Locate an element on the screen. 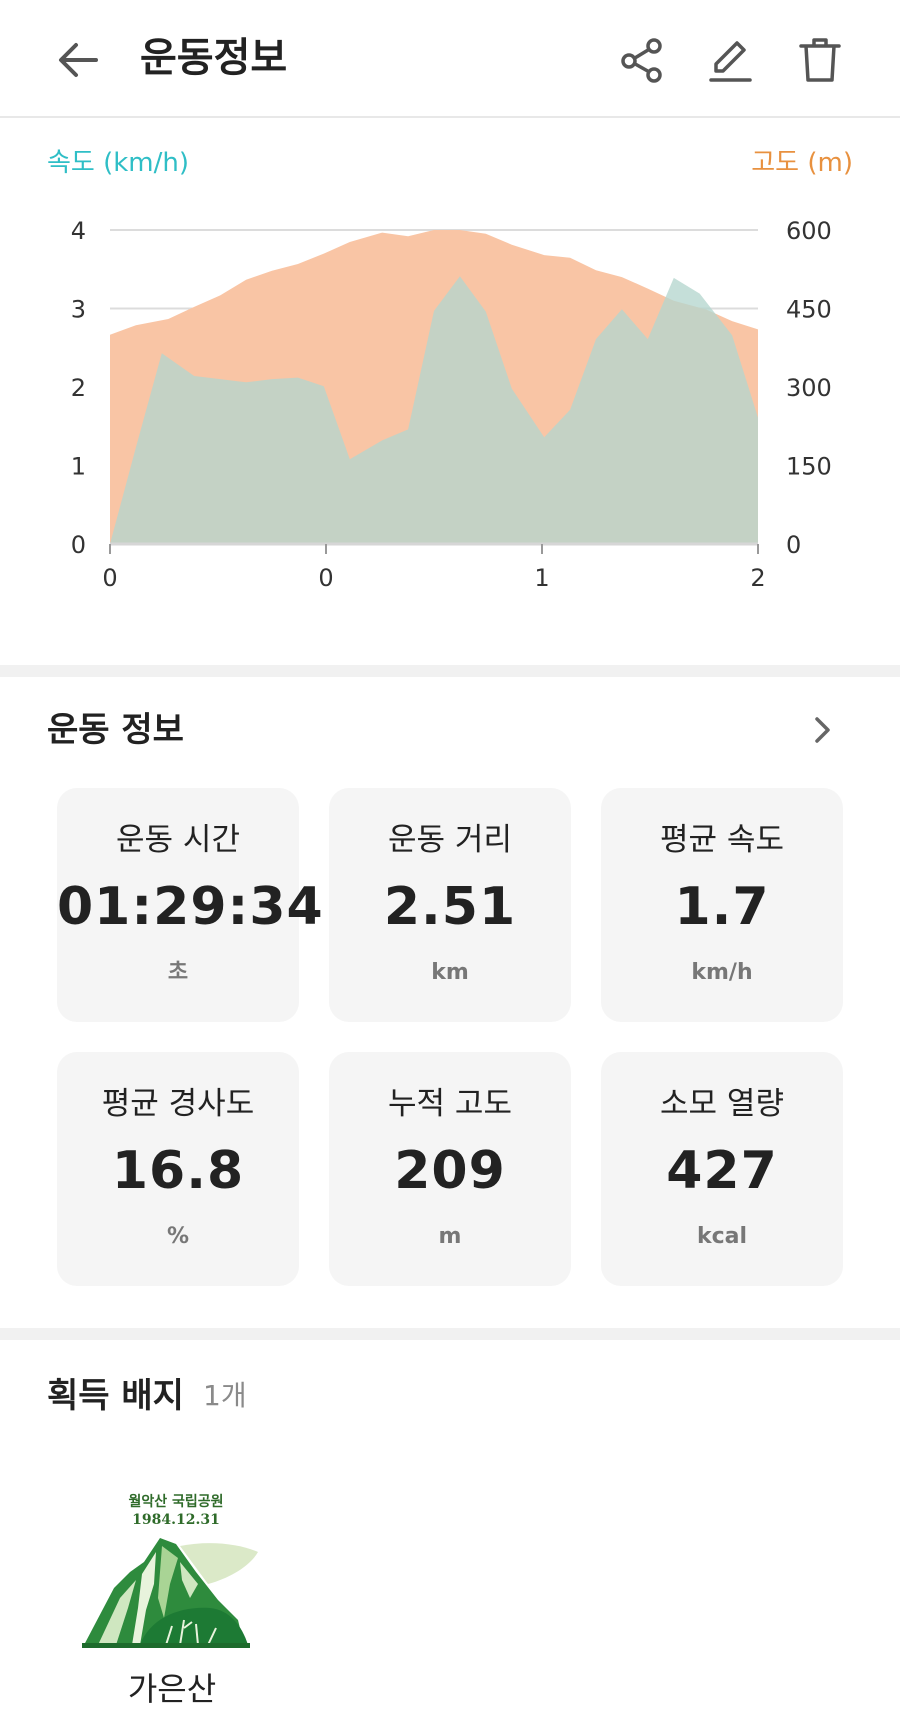 Image resolution: width=900 pixels, height=1725 pixels. right-tick-label: 150 is located at coordinates (809, 467).